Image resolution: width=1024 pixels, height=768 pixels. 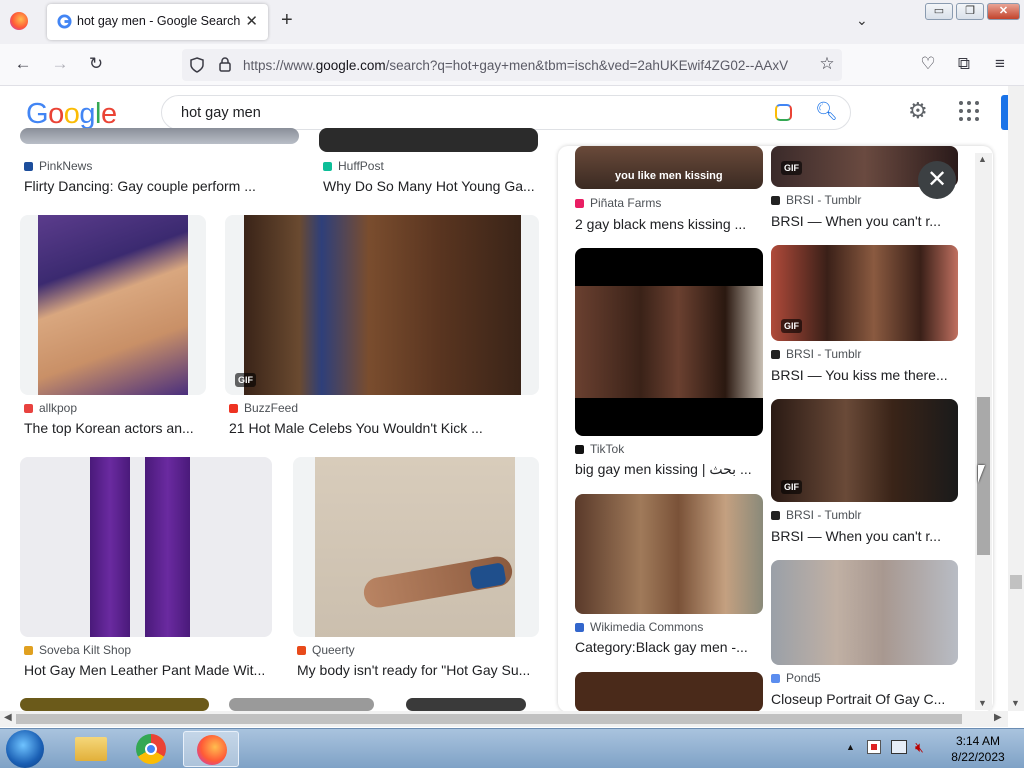 I want to click on result-source: HuffPost, so click(x=353, y=166).